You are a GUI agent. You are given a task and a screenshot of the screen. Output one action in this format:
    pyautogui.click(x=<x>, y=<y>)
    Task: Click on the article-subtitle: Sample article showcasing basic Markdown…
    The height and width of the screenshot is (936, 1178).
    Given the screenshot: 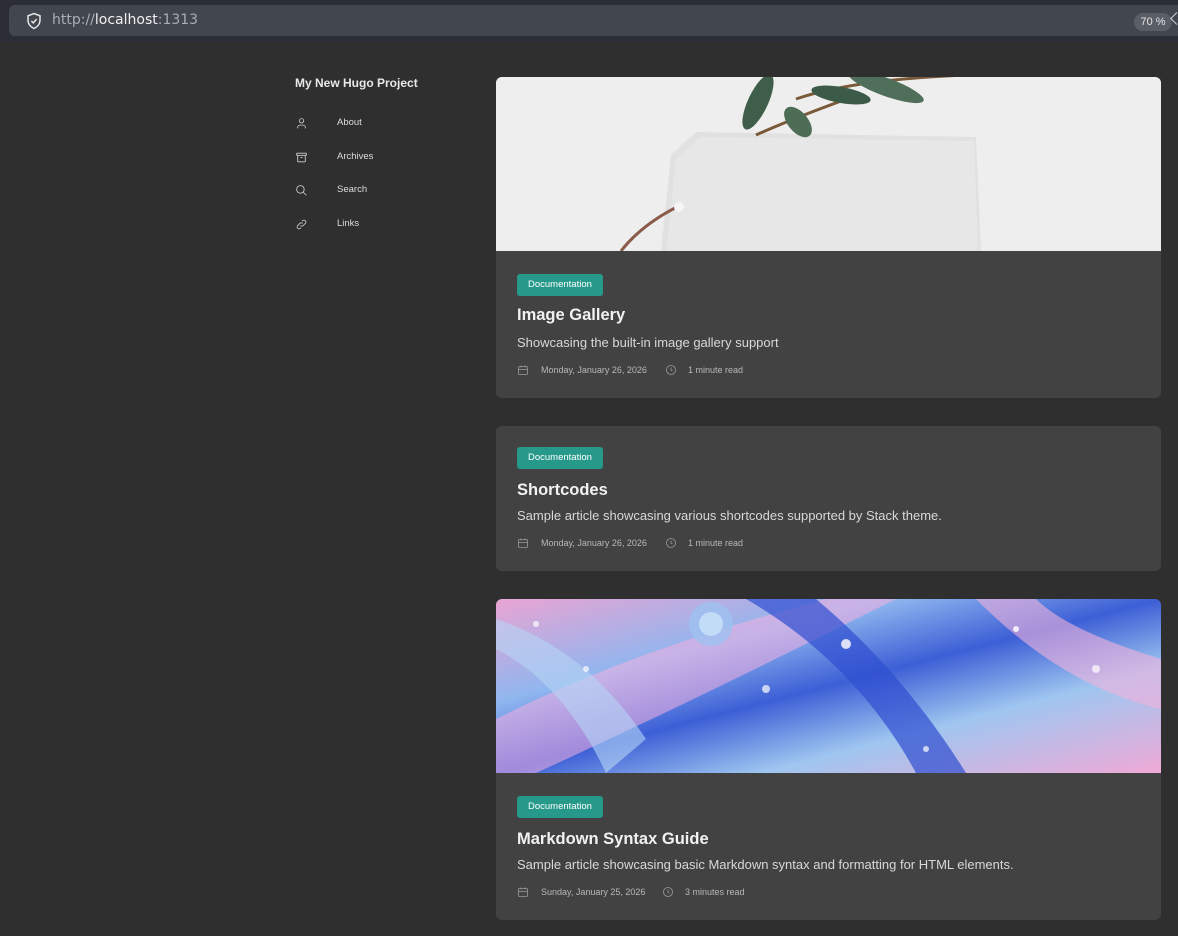 What is the action you would take?
    pyautogui.click(x=765, y=864)
    